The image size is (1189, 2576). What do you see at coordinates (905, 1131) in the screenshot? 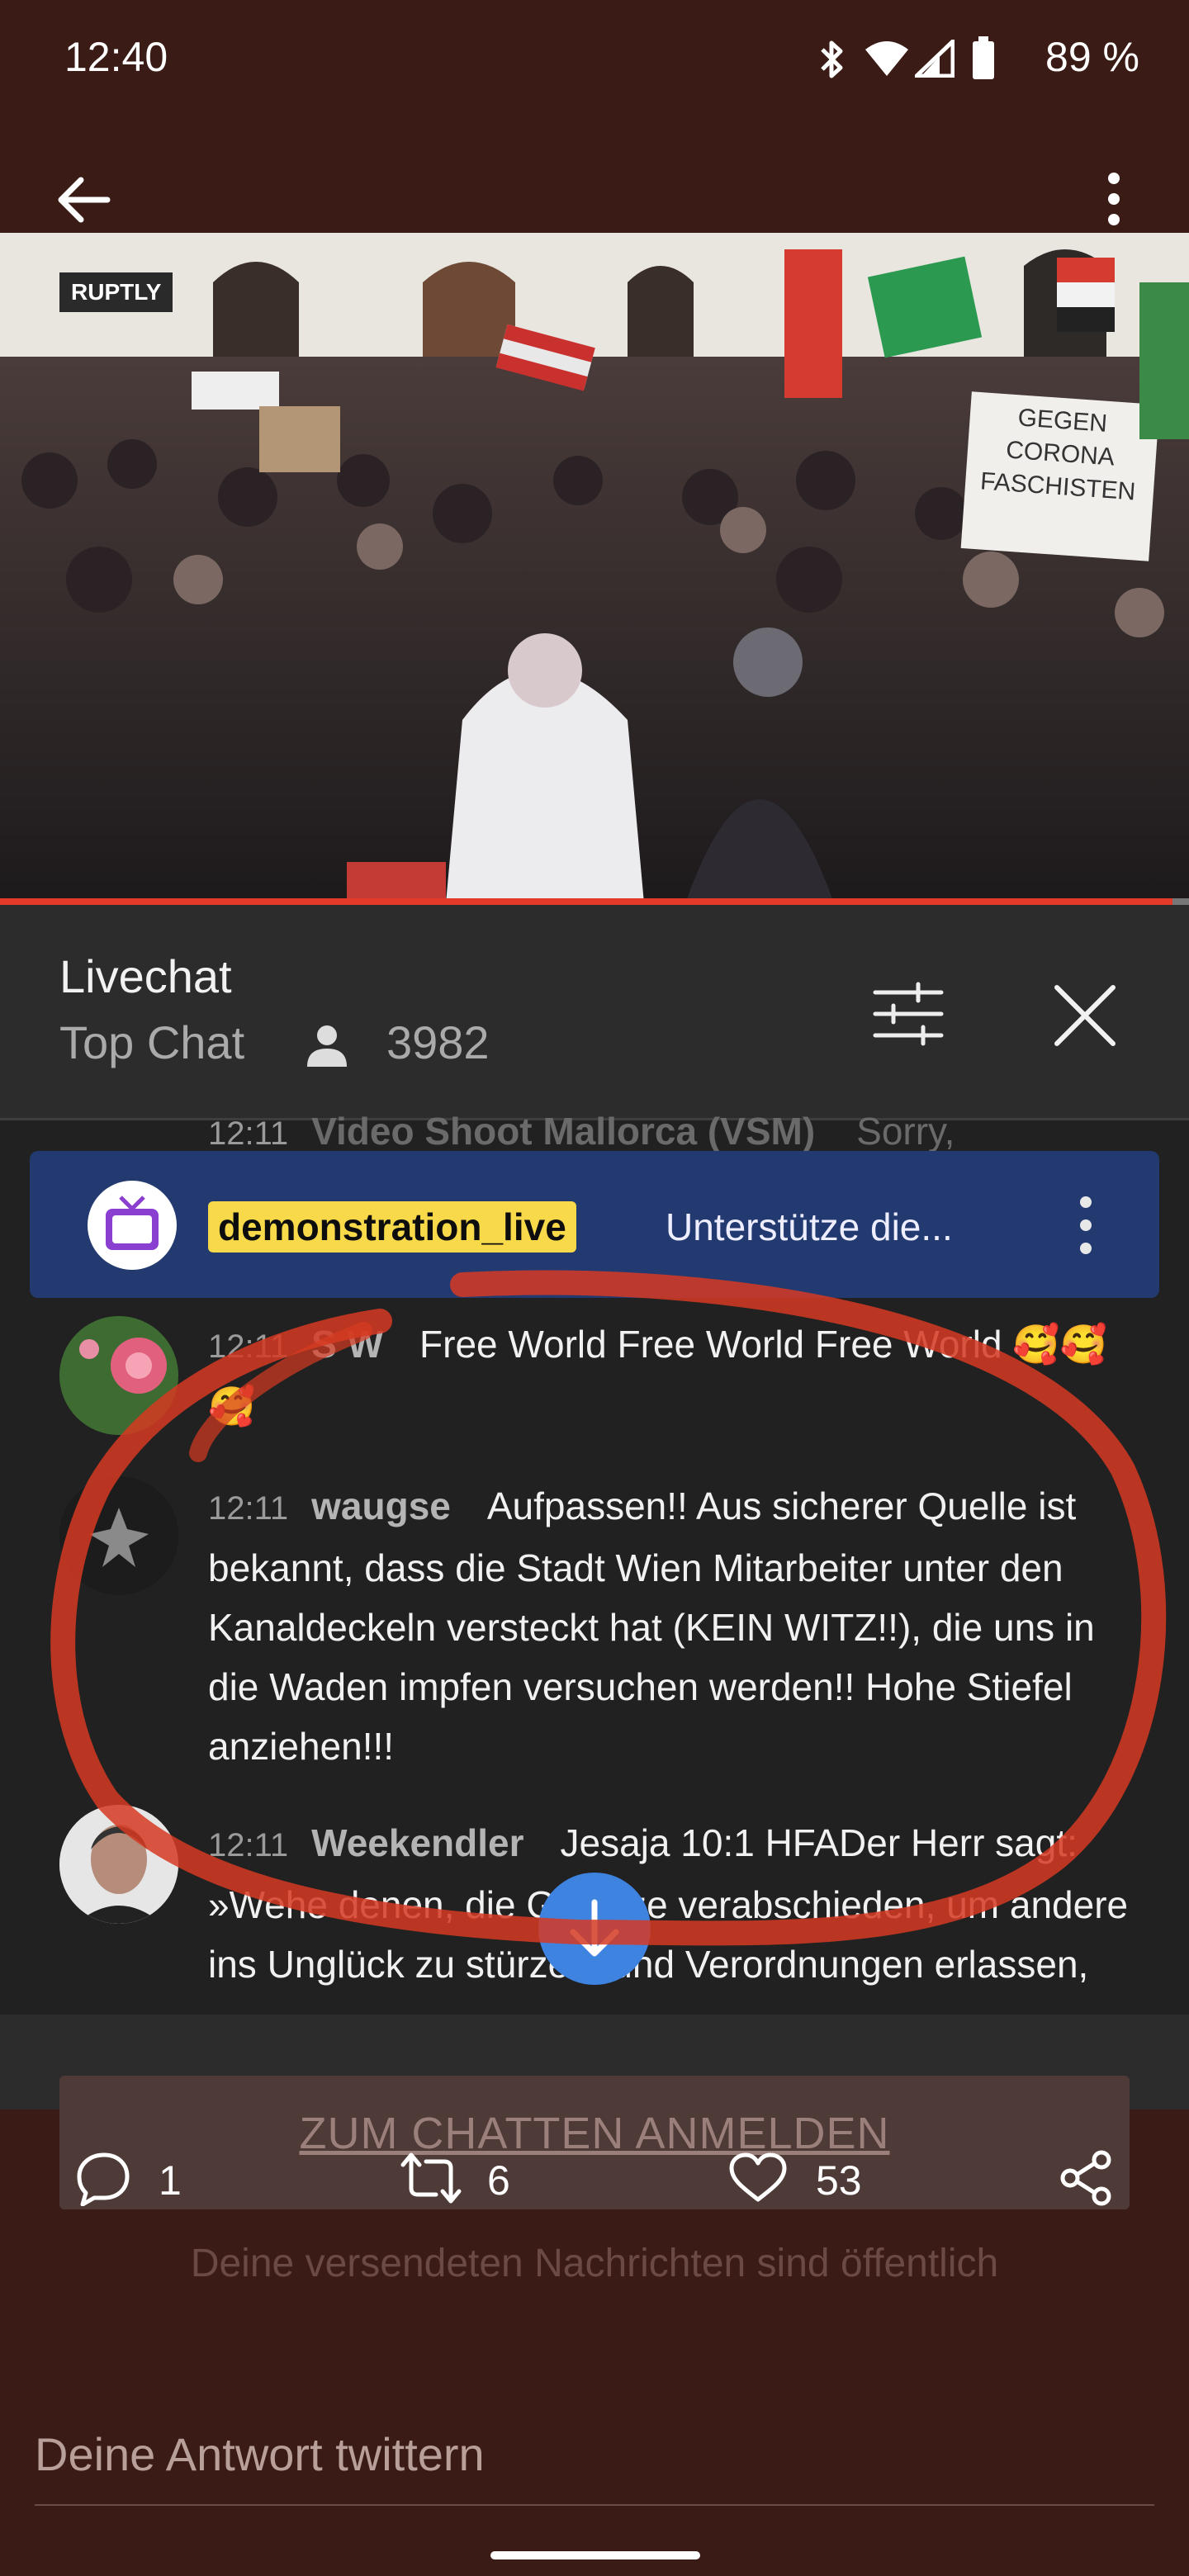
I see `message-text: Sorry,` at bounding box center [905, 1131].